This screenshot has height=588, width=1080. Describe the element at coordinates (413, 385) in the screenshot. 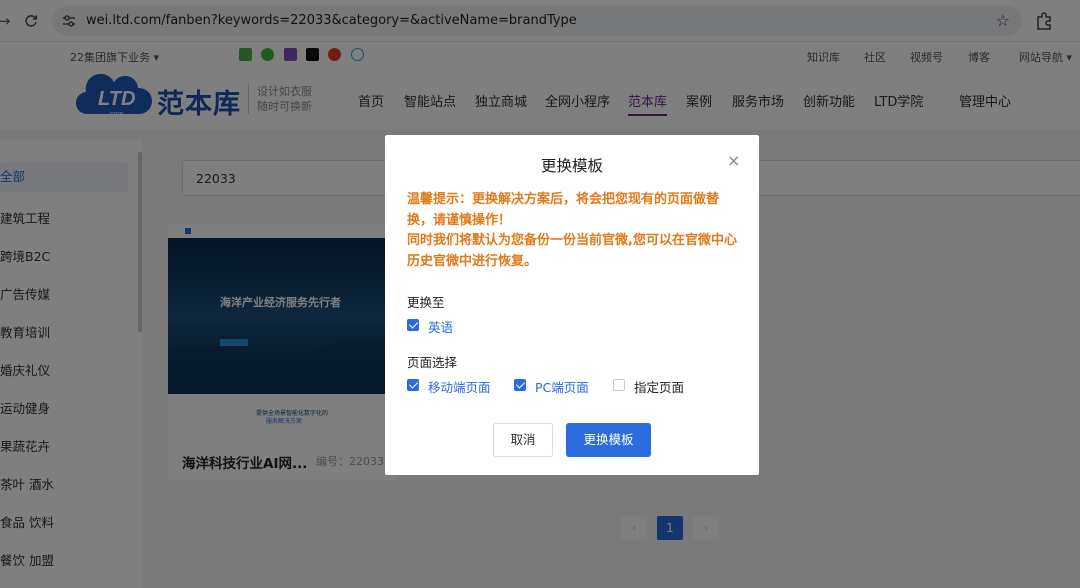

I see `mobile-page-checkbox` at that location.